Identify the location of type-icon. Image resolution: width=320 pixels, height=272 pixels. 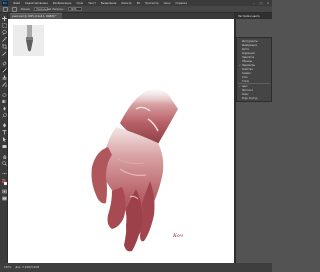
(4, 132).